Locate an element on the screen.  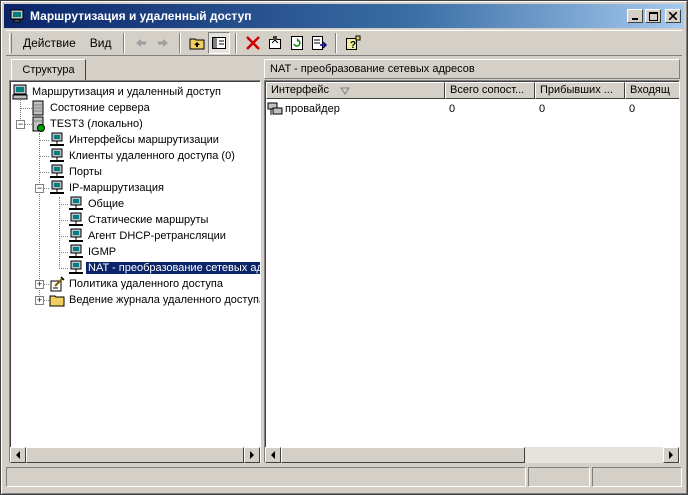
menu-view: Вид is located at coordinates (101, 43).